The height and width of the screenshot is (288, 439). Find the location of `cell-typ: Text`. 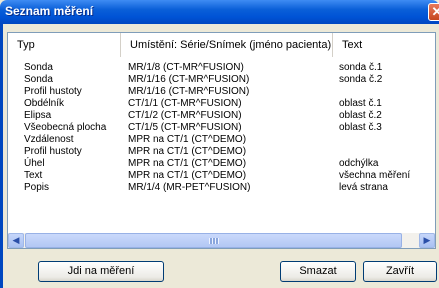

cell-typ: Text is located at coordinates (33, 175).